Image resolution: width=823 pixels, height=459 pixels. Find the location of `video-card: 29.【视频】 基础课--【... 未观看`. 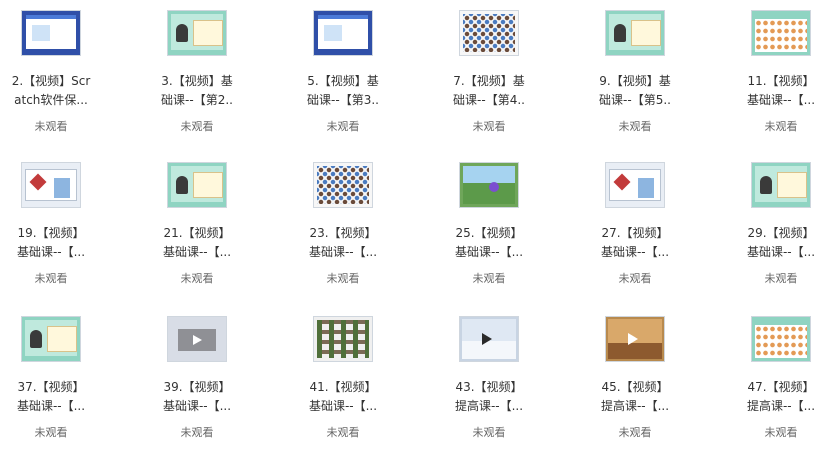

video-card: 29.【视频】 基础课--【... 未观看 is located at coordinates (776, 222).